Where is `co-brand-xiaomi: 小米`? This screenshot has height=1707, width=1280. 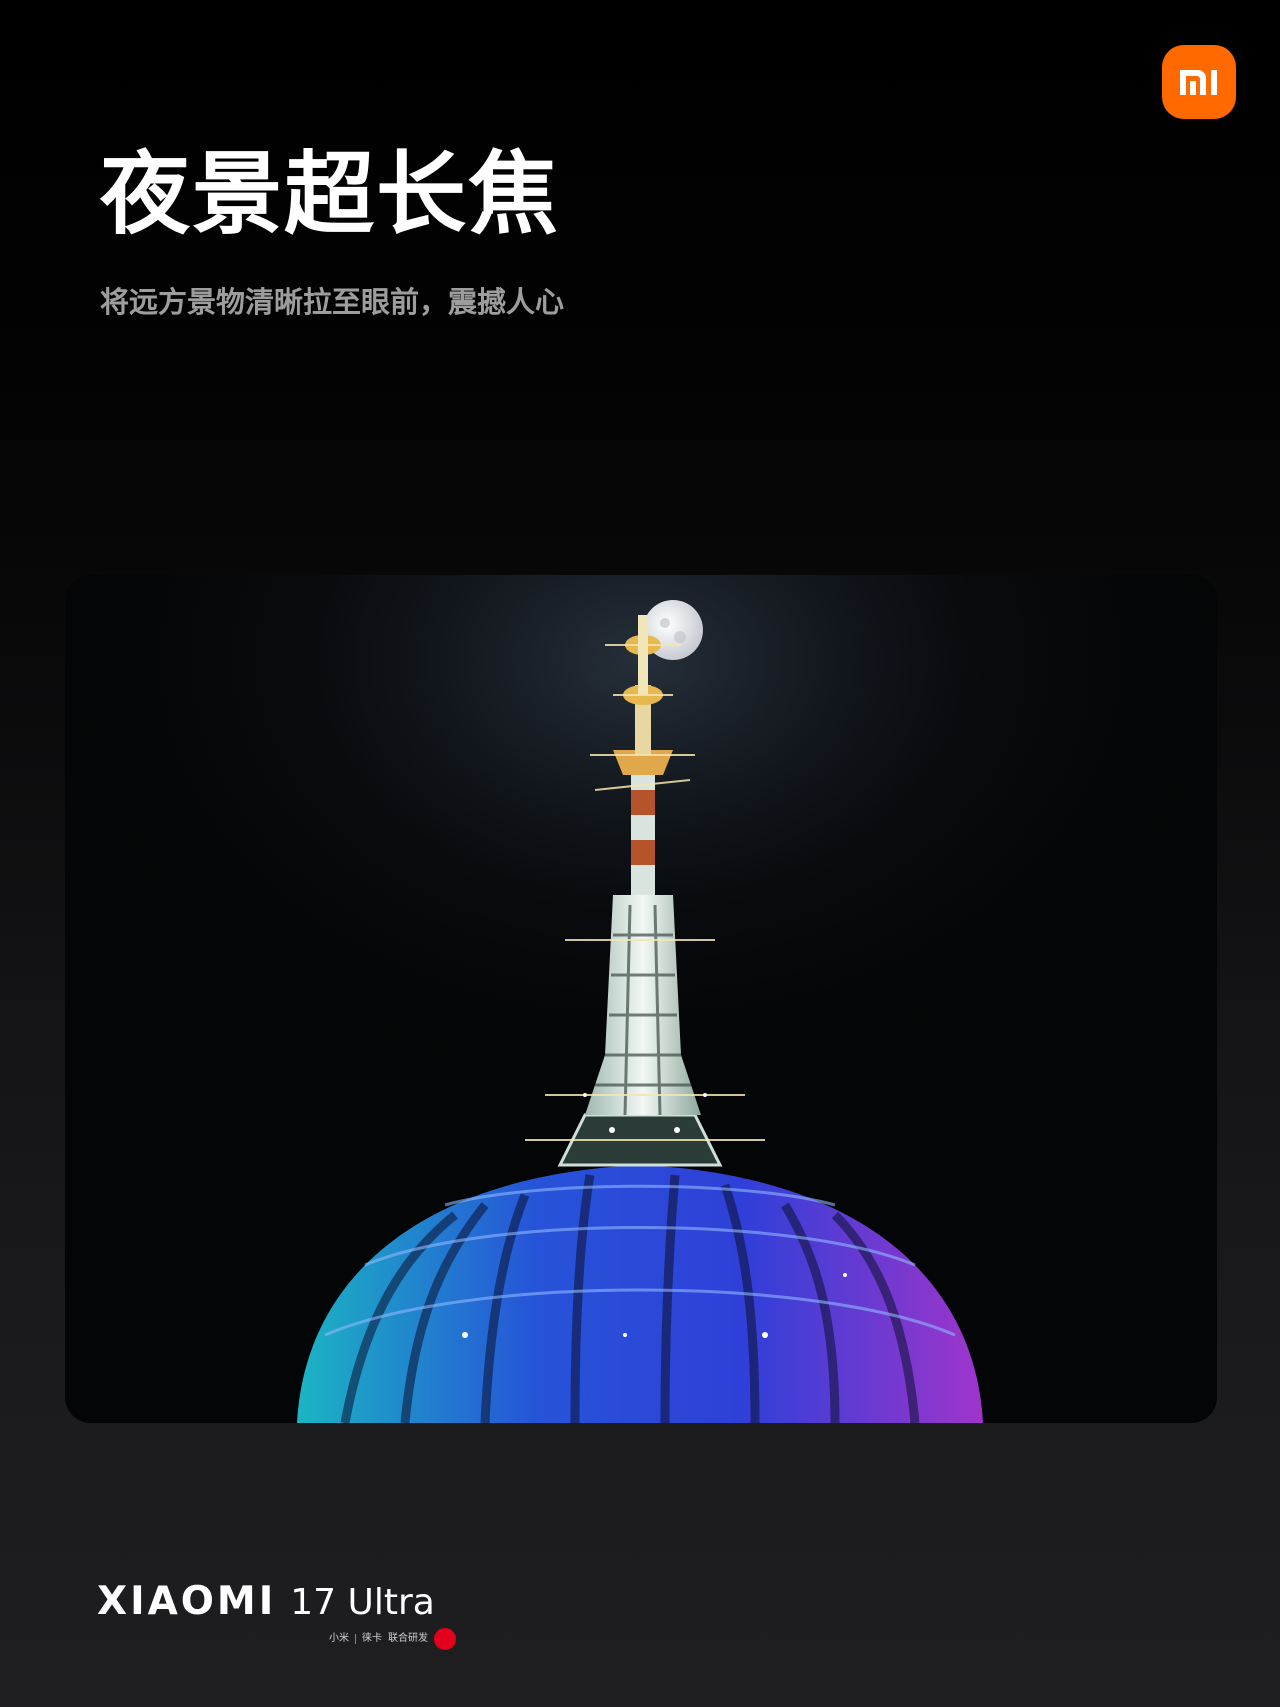 co-brand-xiaomi: 小米 is located at coordinates (339, 1638).